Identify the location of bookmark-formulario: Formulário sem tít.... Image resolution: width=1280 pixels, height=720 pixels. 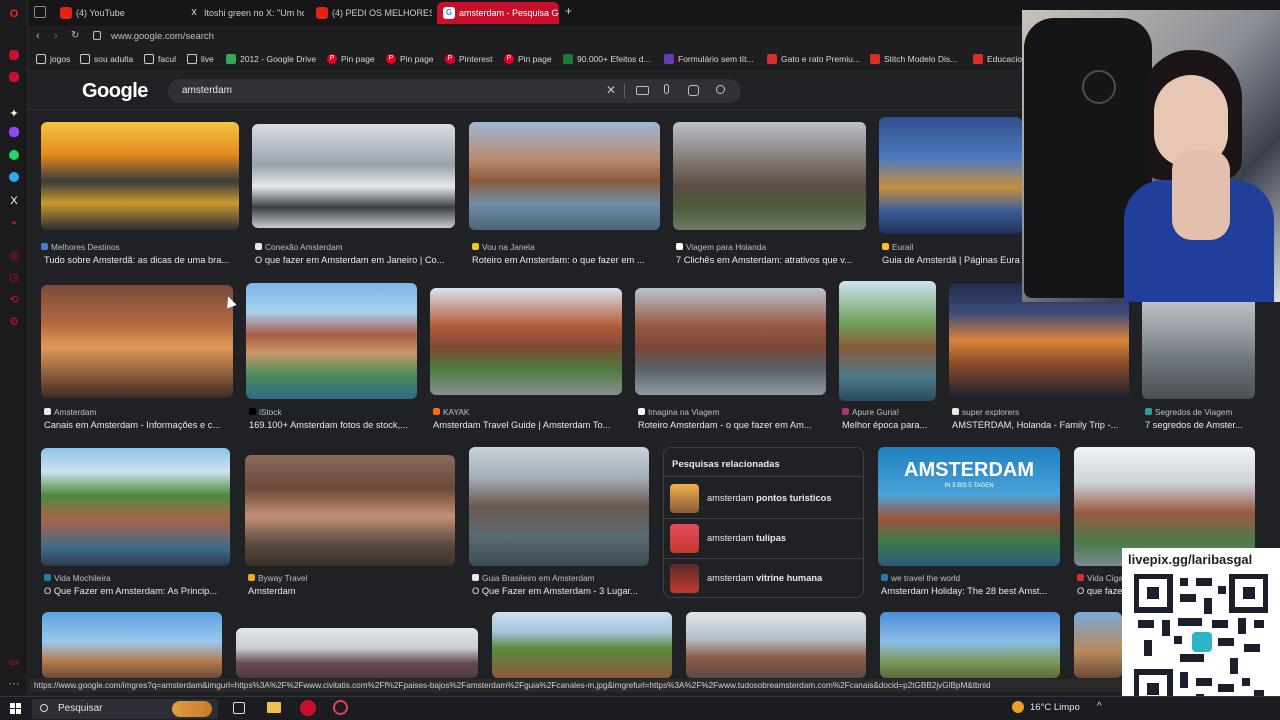
(709, 59).